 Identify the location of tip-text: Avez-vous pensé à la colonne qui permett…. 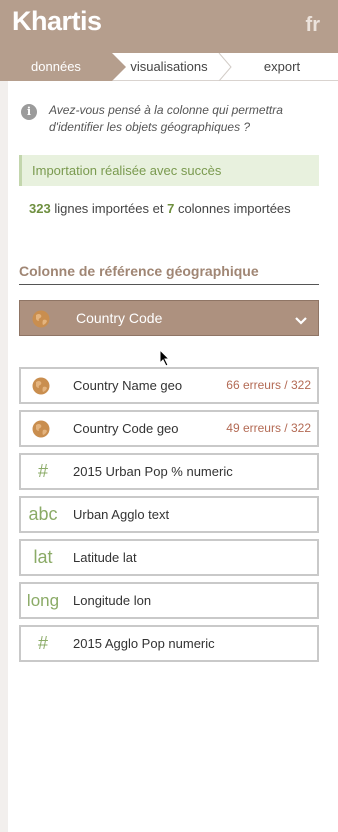
(166, 118).